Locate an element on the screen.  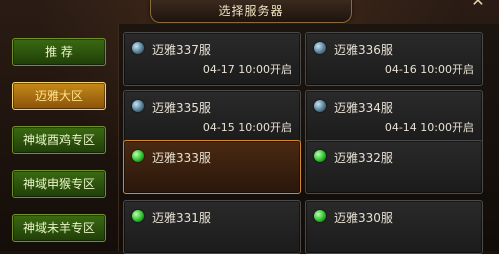
tab-shenyu-weiyang: 神域未羊专区 is located at coordinates (59, 228).